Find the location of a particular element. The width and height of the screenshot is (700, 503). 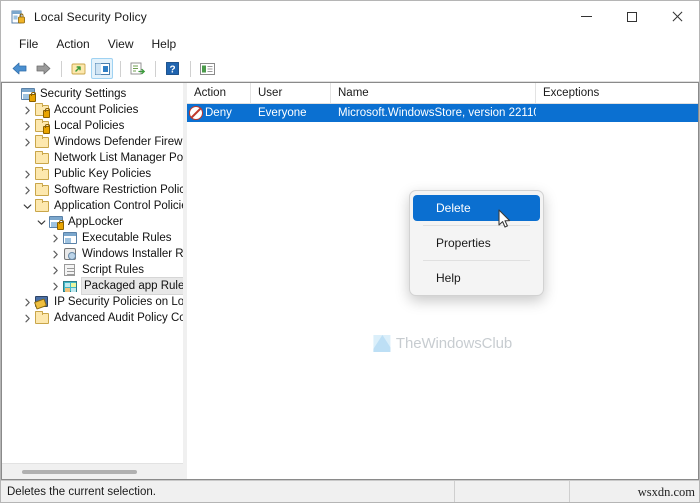

tree-item: Windows Defender Firewall wi is located at coordinates (92, 142).